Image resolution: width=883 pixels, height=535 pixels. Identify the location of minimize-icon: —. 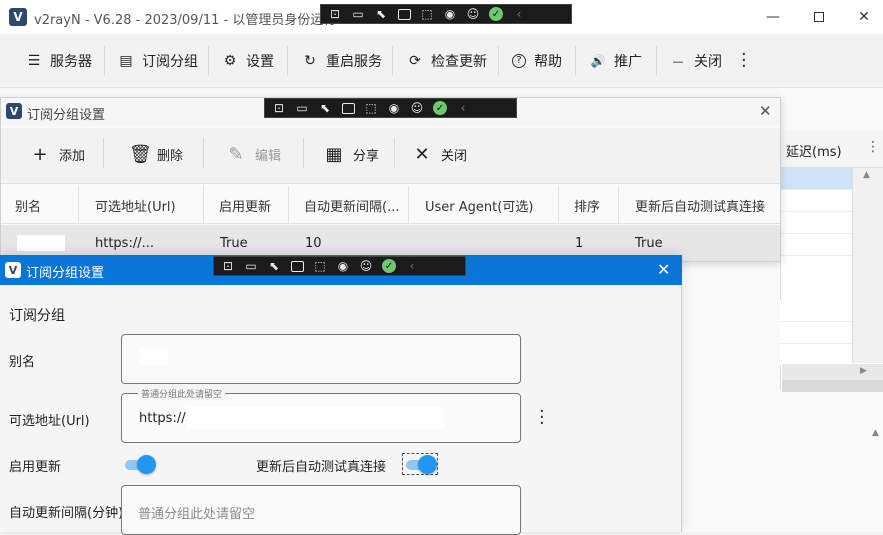
(773, 17).